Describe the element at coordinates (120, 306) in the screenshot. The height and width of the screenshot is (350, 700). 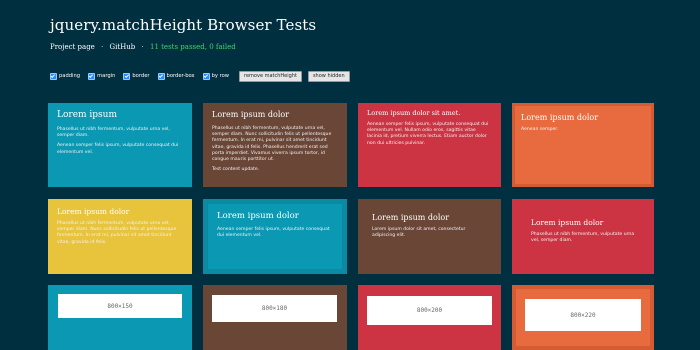
I see `placeholder-image: 800×150` at that location.